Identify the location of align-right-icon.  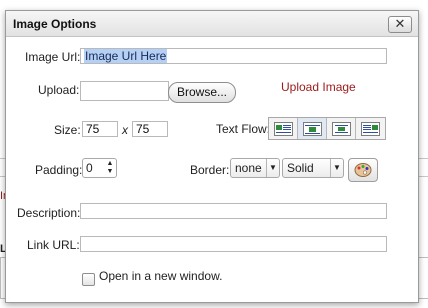
(370, 128).